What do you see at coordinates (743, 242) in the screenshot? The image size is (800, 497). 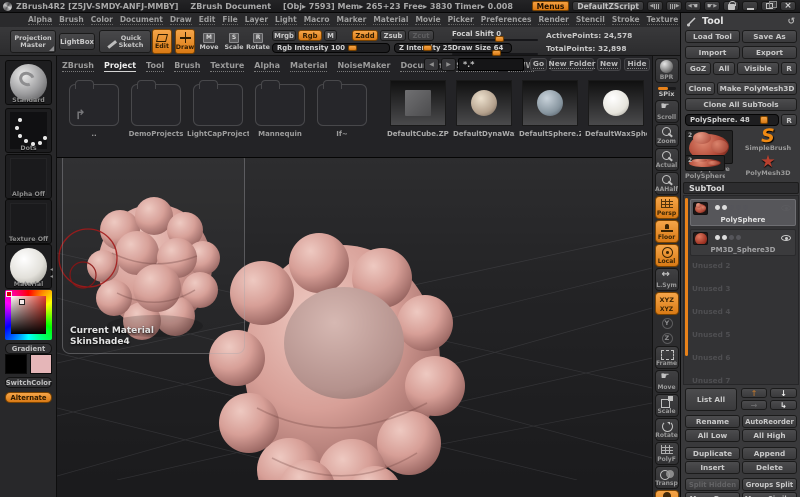 I see `subtool-row: PM3D_Sphere3D` at bounding box center [743, 242].